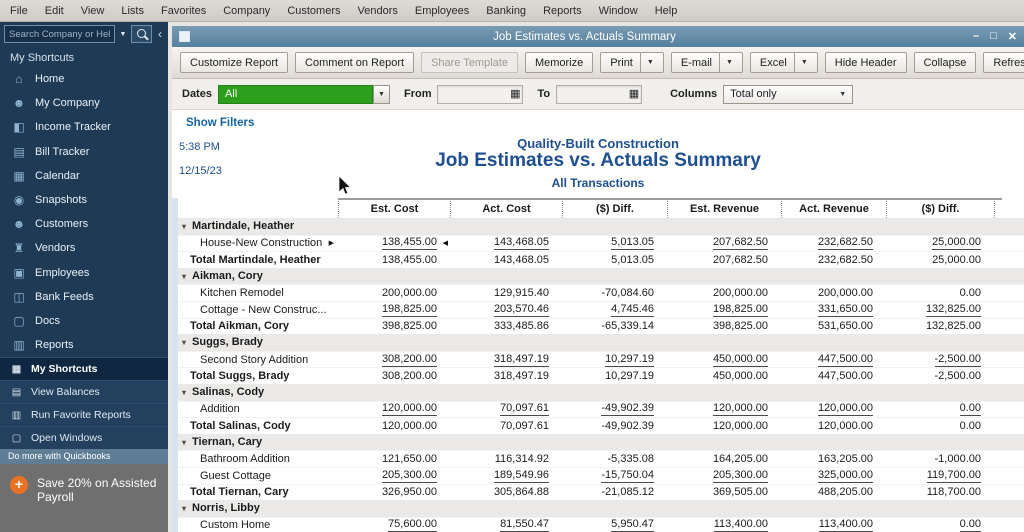 The width and height of the screenshot is (1024, 532). What do you see at coordinates (246, 11) in the screenshot?
I see `menu-company: Company` at bounding box center [246, 11].